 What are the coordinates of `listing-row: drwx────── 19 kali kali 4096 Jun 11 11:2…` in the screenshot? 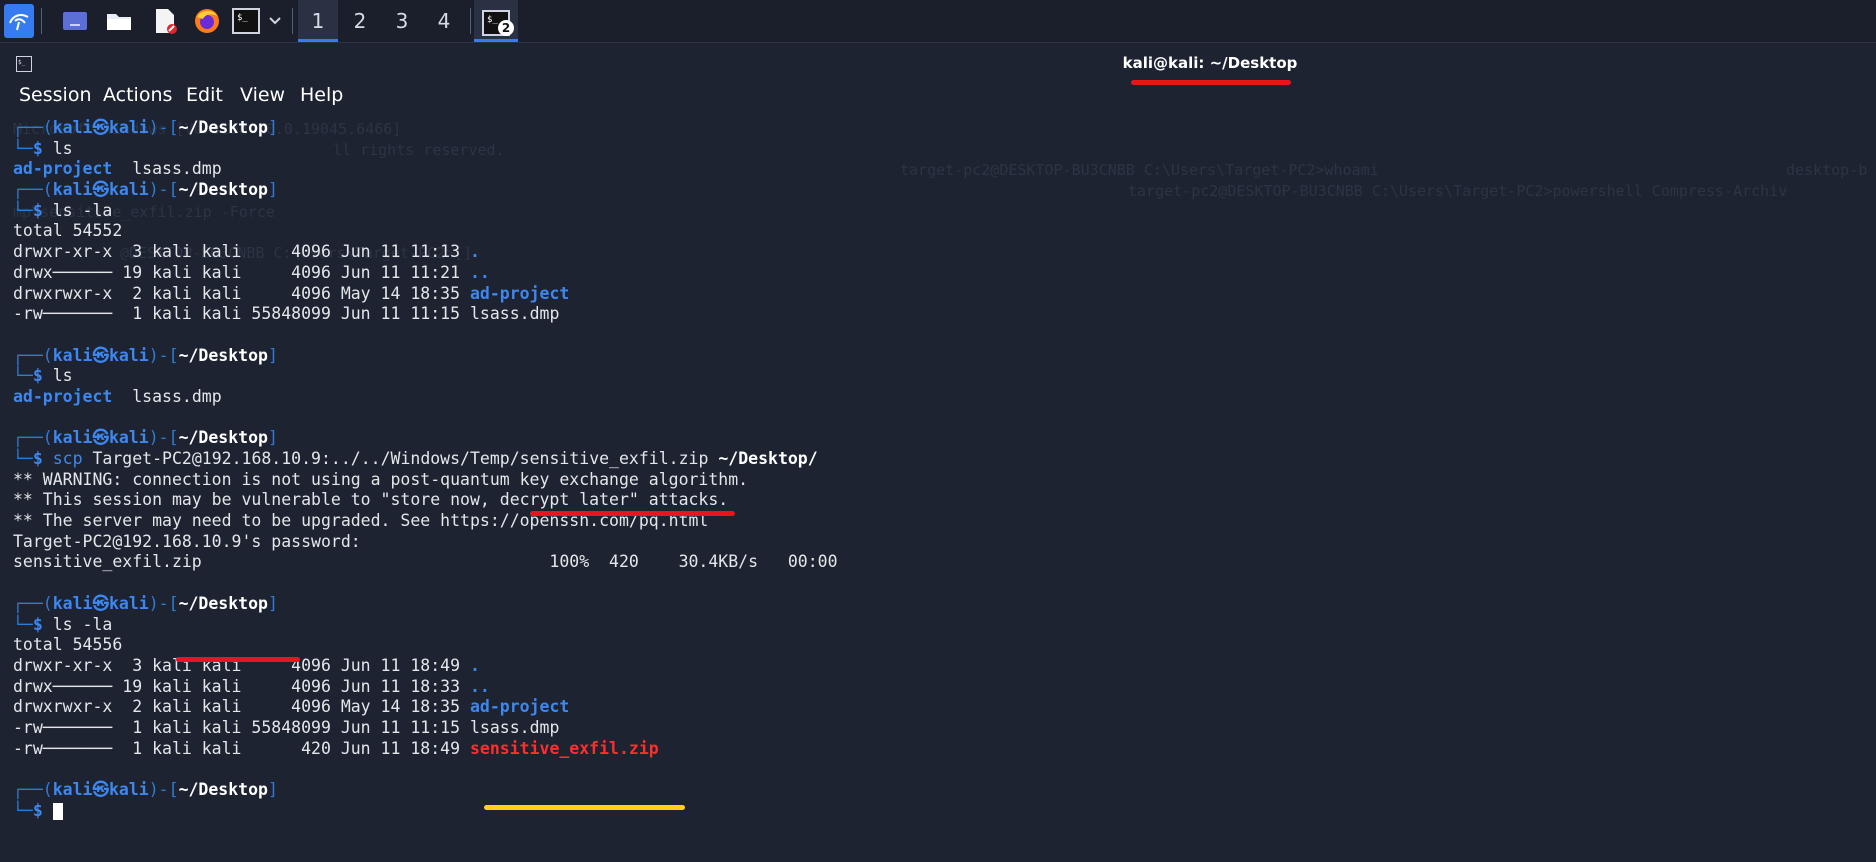 It's located at (251, 272).